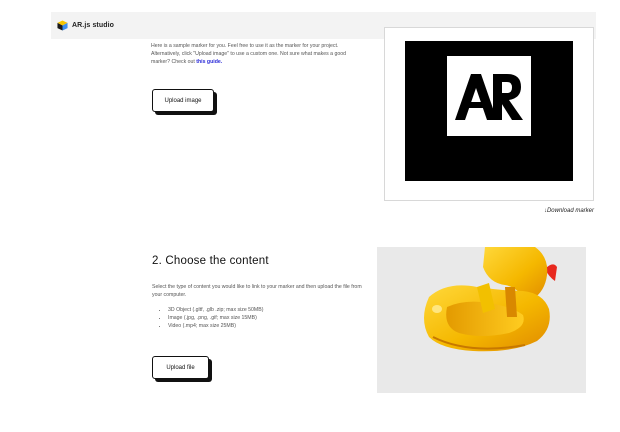  I want to click on guide-link: this guide., so click(209, 62).